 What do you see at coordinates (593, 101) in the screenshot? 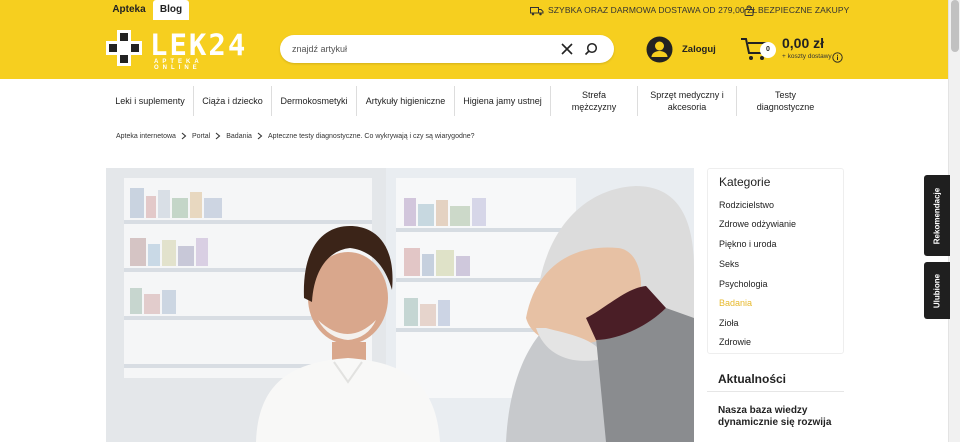
I see `category-men: Strefa mężczyzny` at bounding box center [593, 101].